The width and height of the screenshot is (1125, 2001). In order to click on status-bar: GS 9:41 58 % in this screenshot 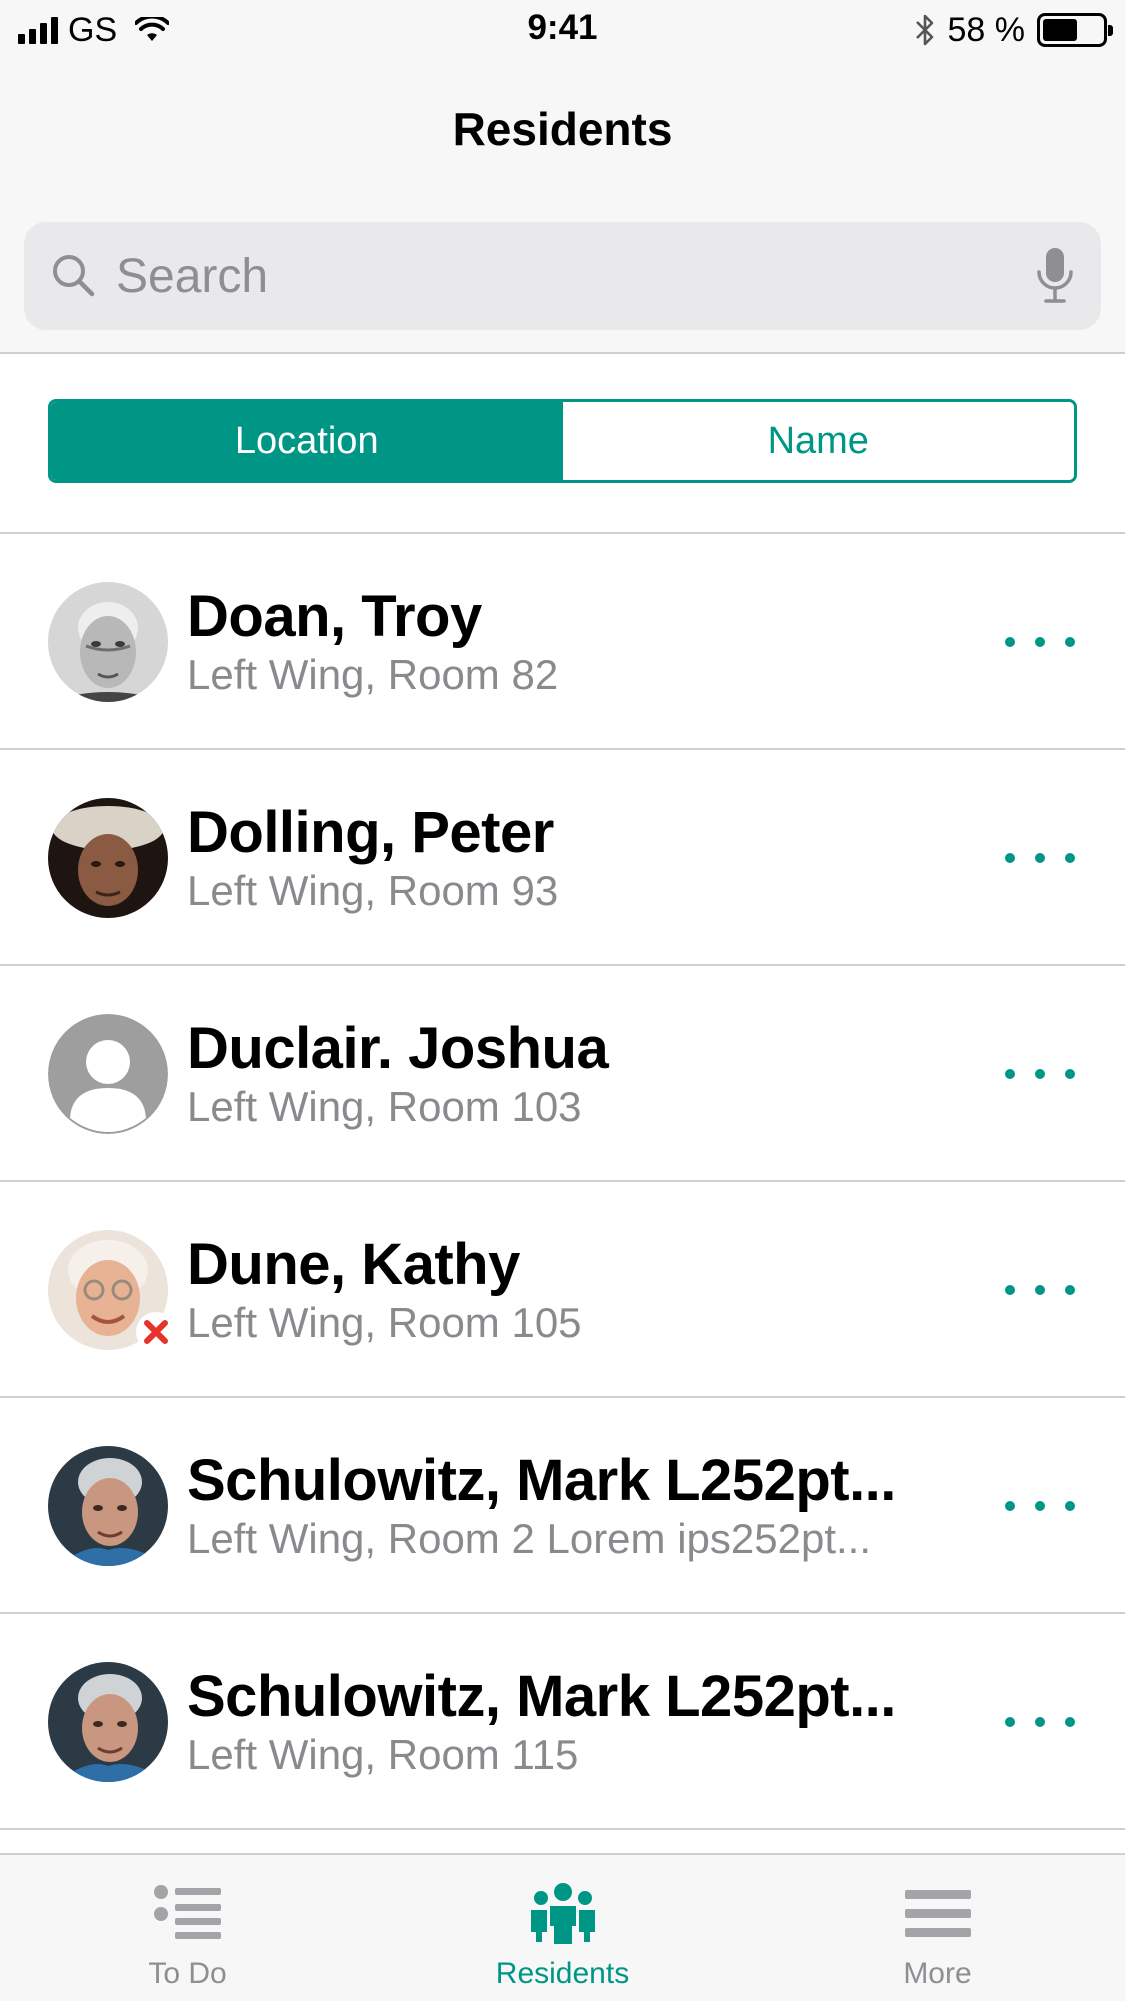, I will do `click(562, 31)`.